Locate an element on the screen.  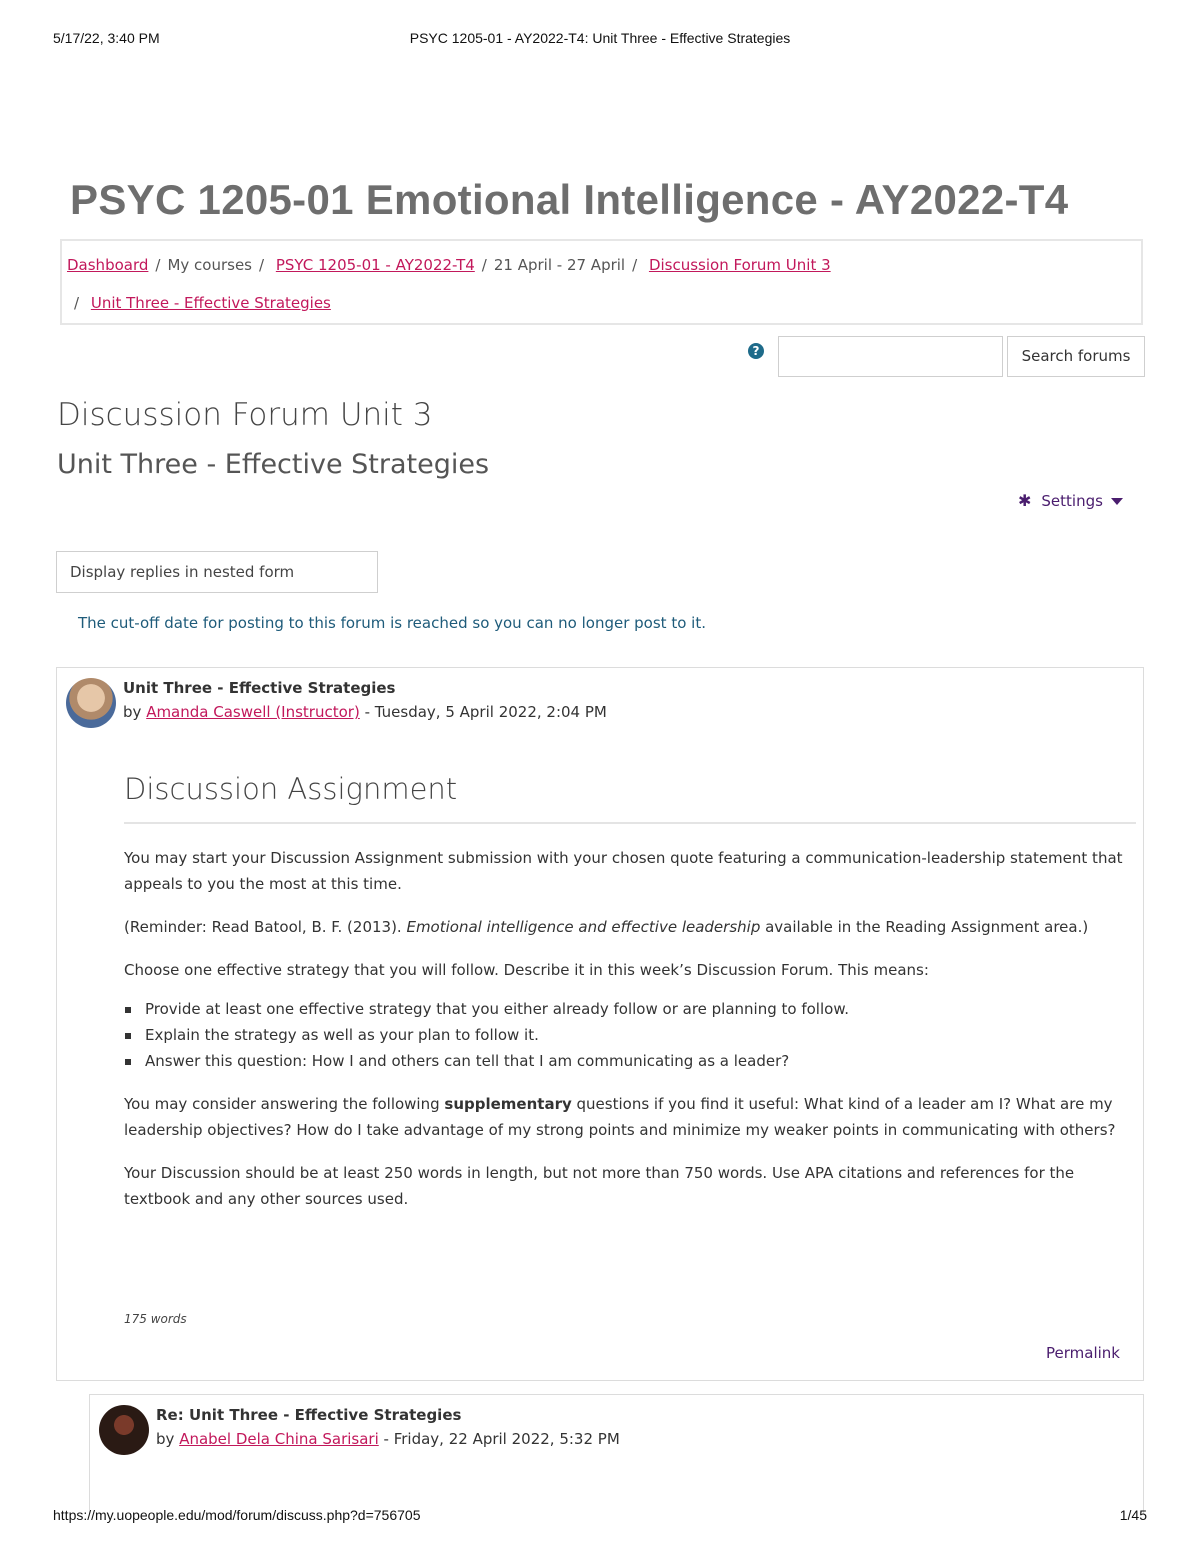
post-content-heading: Discussion Assignment is located at coordinates (291, 789).